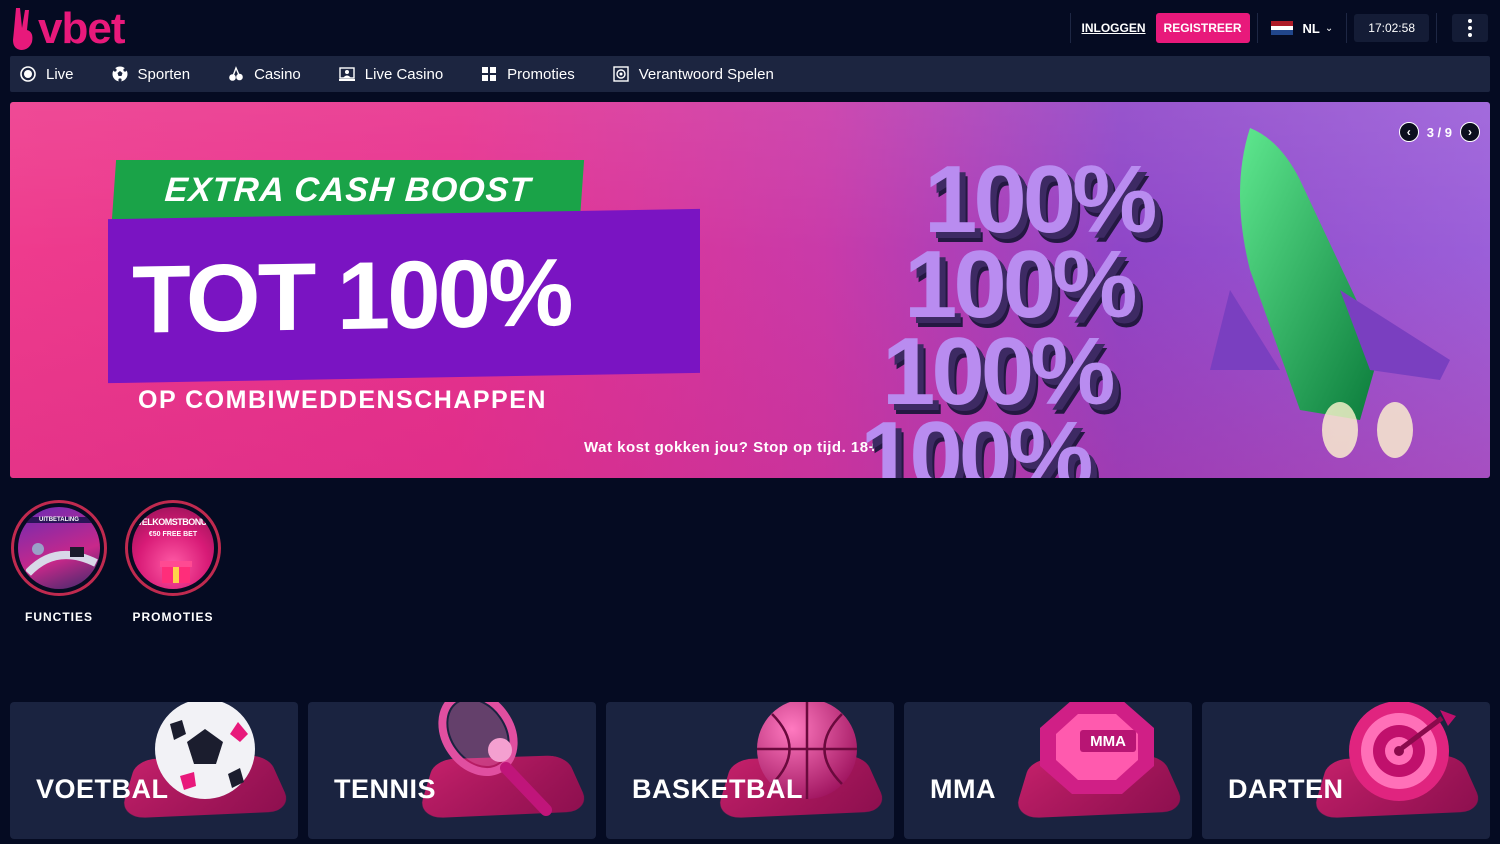 Image resolution: width=1500 pixels, height=844 pixels. What do you see at coordinates (977, 440) in the screenshot?
I see `percent-stack-text: 100%` at bounding box center [977, 440].